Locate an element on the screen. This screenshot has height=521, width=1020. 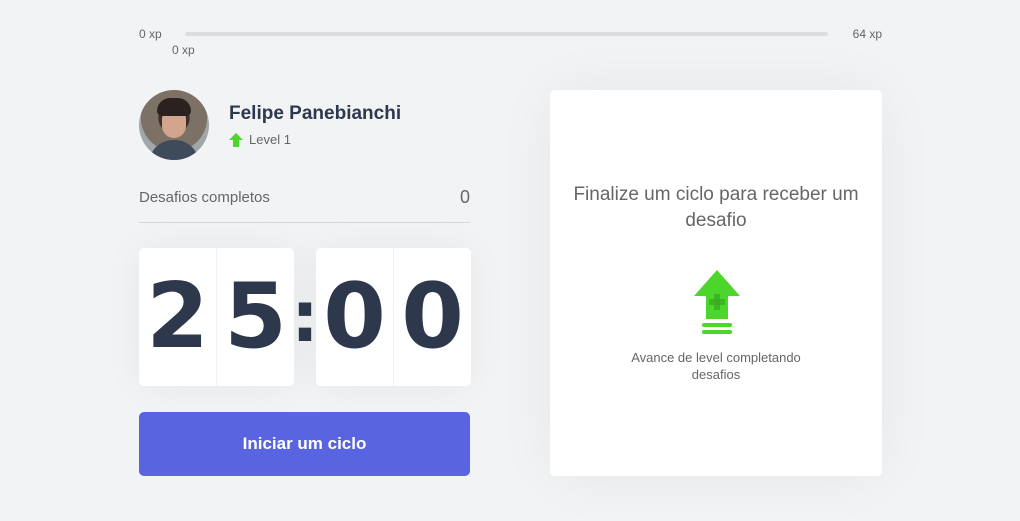
completed-challenges-count: 0 is located at coordinates (464, 197).